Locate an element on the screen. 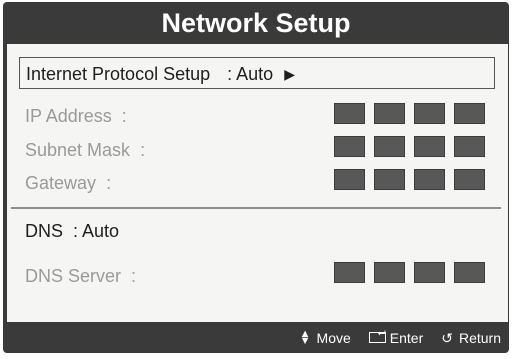  enter-hint: Enter is located at coordinates (396, 337).